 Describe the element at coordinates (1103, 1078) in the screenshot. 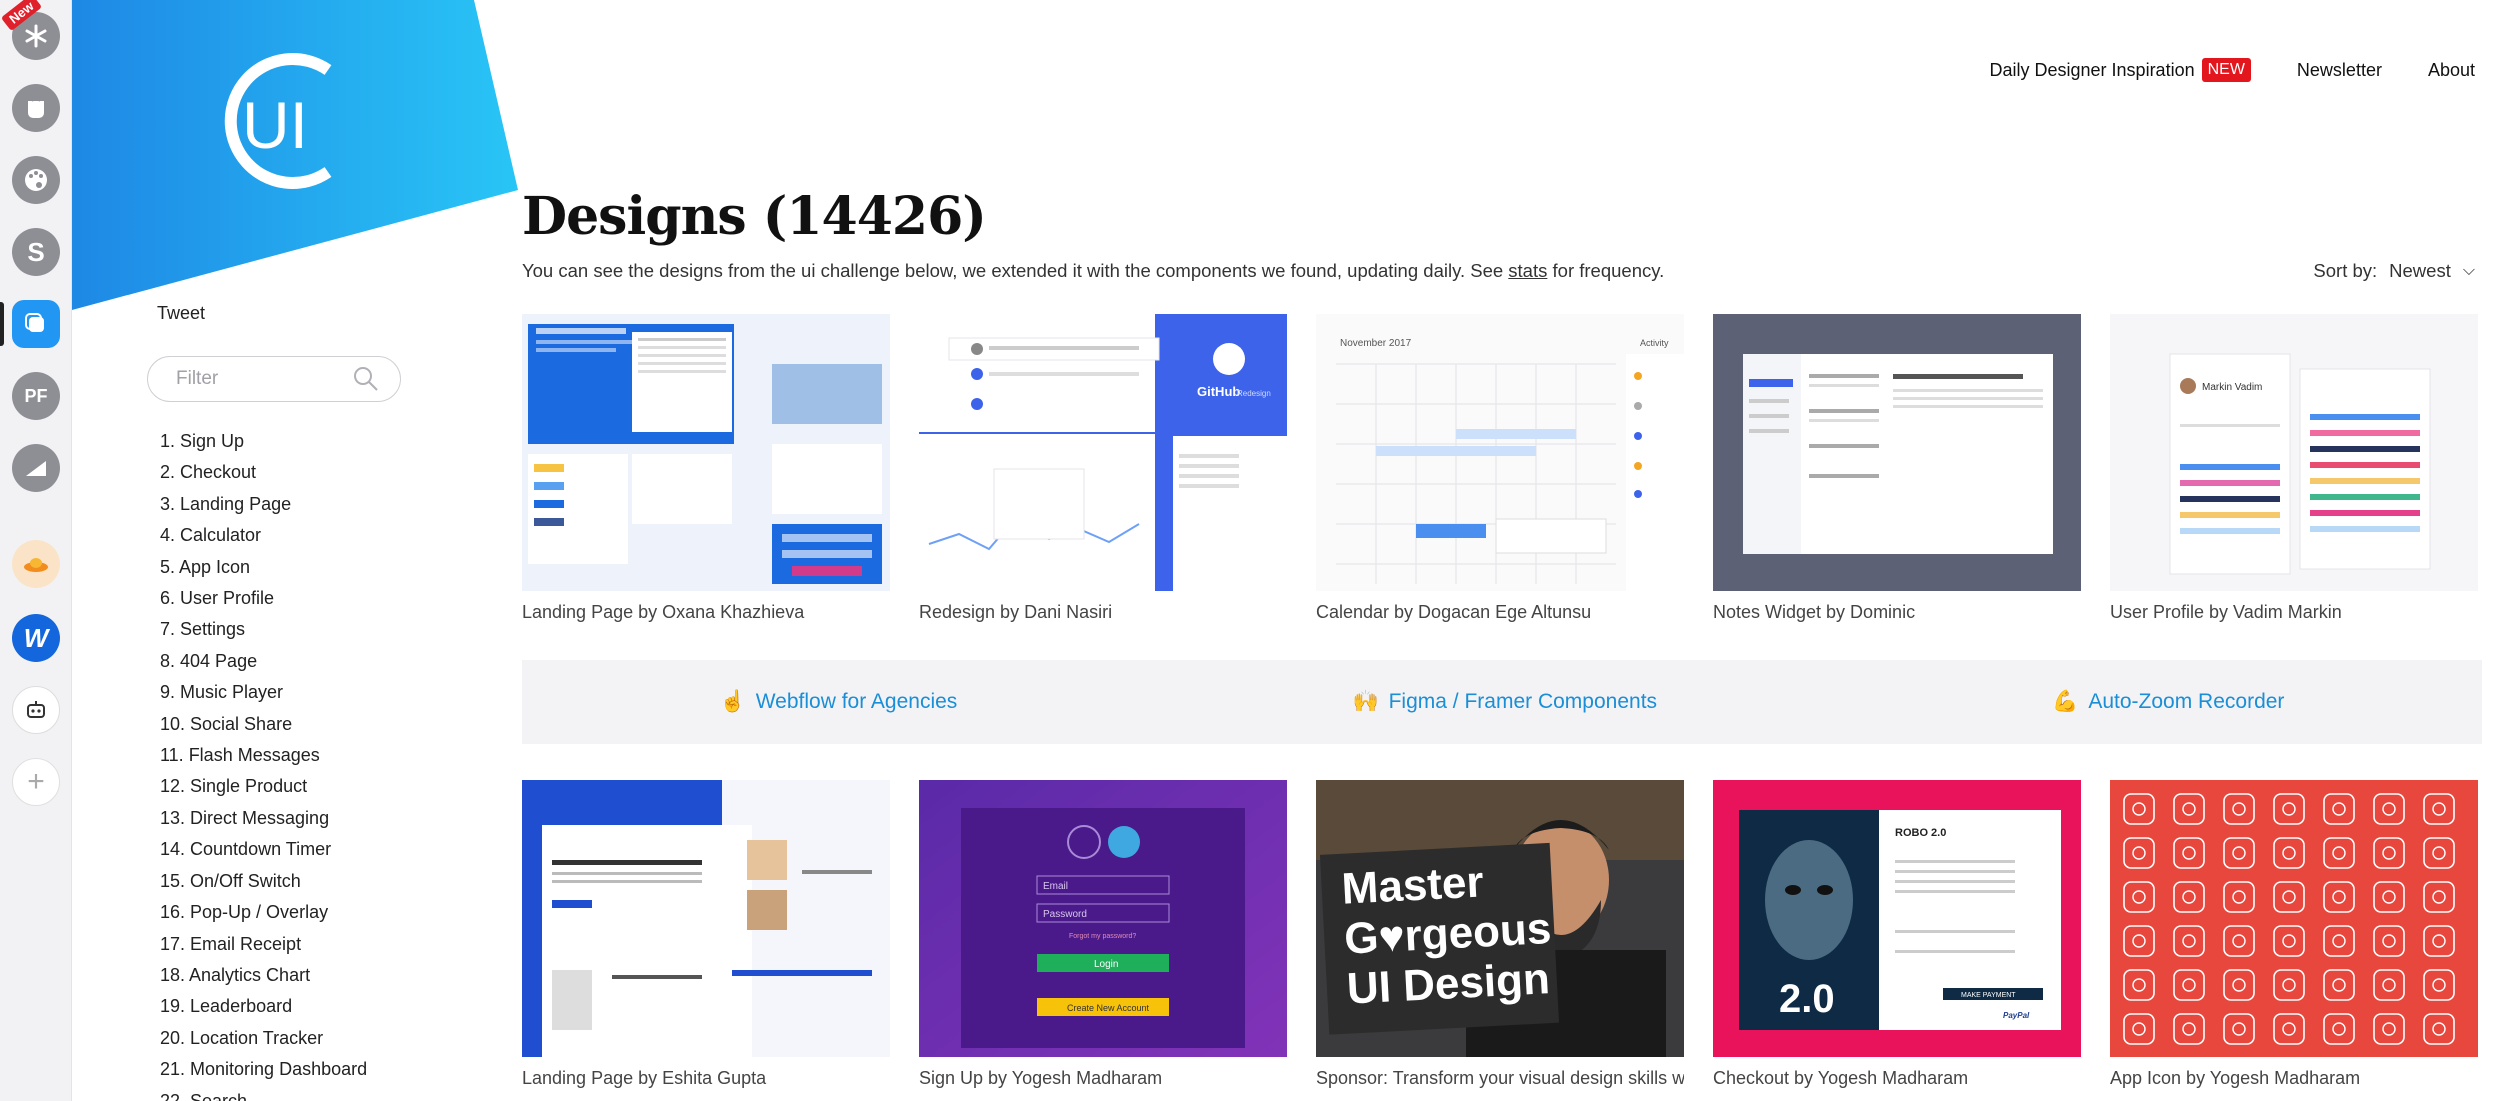

I see `design-caption: Sign Up by Yogesh Madharam` at that location.